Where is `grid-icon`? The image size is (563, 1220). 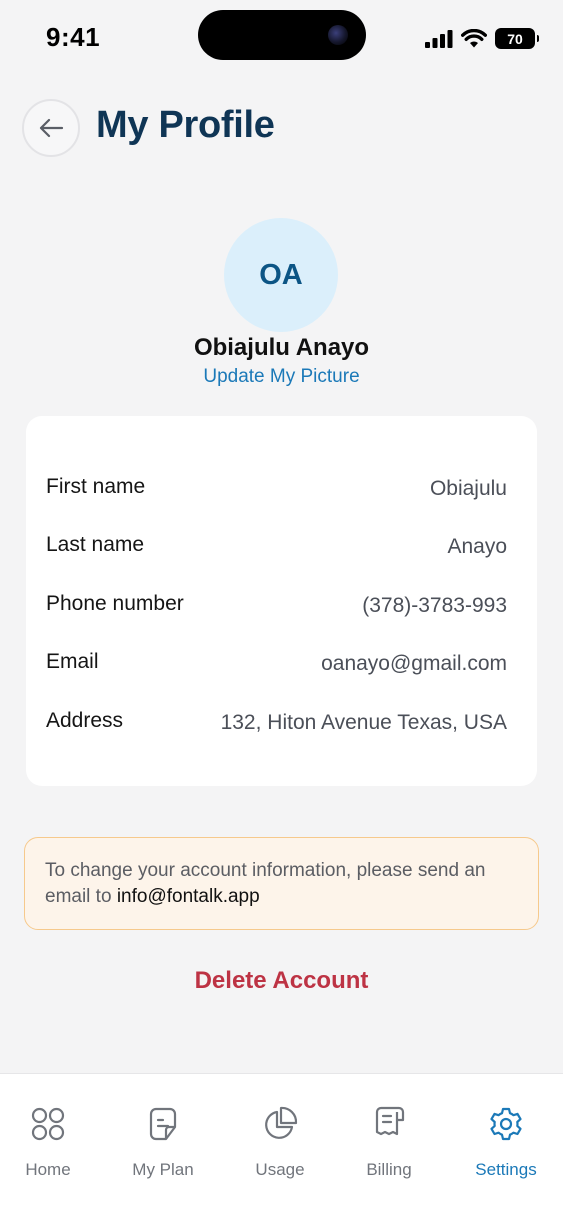 grid-icon is located at coordinates (48, 1124).